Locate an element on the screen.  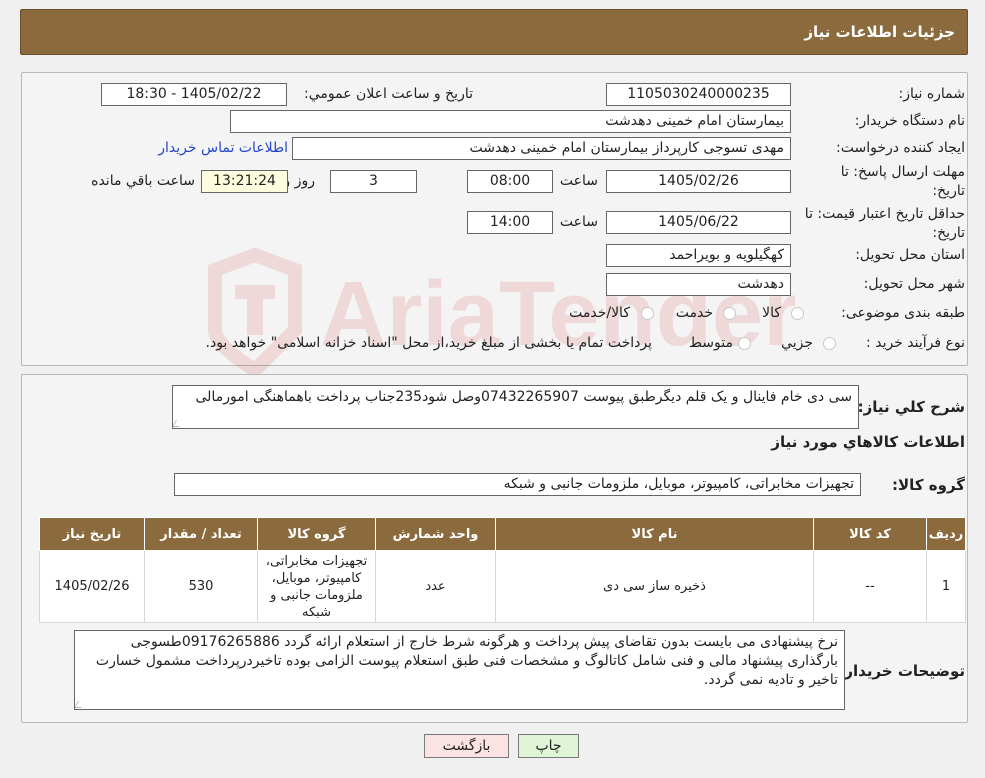
need-number-label: شماره نیاز: is located at coordinates (932, 94).